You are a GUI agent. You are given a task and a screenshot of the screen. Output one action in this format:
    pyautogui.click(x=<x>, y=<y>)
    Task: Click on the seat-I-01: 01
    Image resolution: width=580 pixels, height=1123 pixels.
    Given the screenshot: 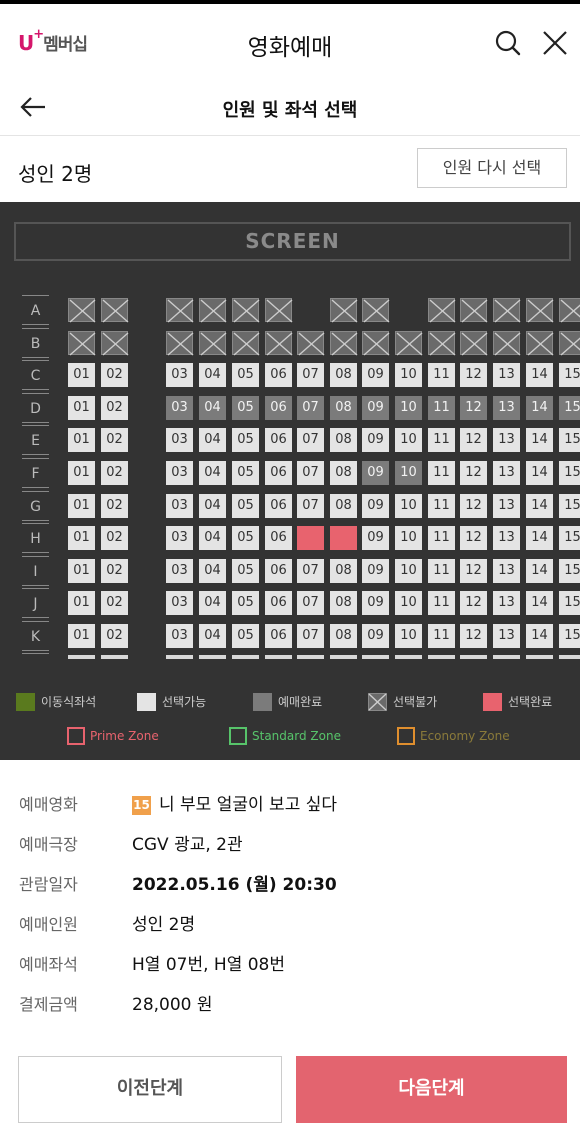 What is the action you would take?
    pyautogui.click(x=81, y=570)
    